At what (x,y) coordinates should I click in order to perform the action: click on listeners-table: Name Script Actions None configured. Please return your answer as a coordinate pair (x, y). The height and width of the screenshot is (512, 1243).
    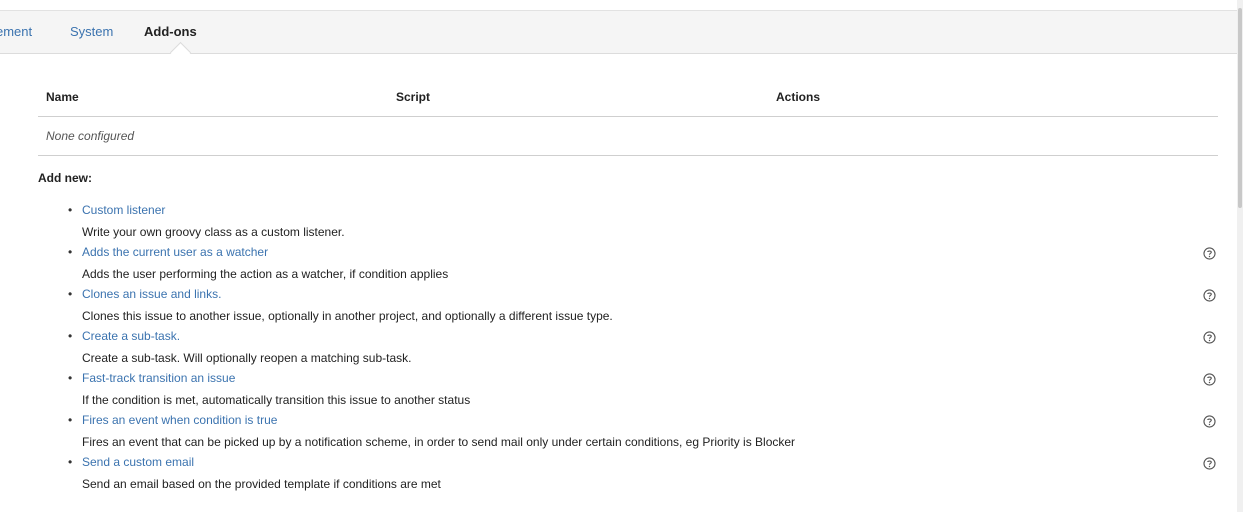
    Looking at the image, I should click on (628, 117).